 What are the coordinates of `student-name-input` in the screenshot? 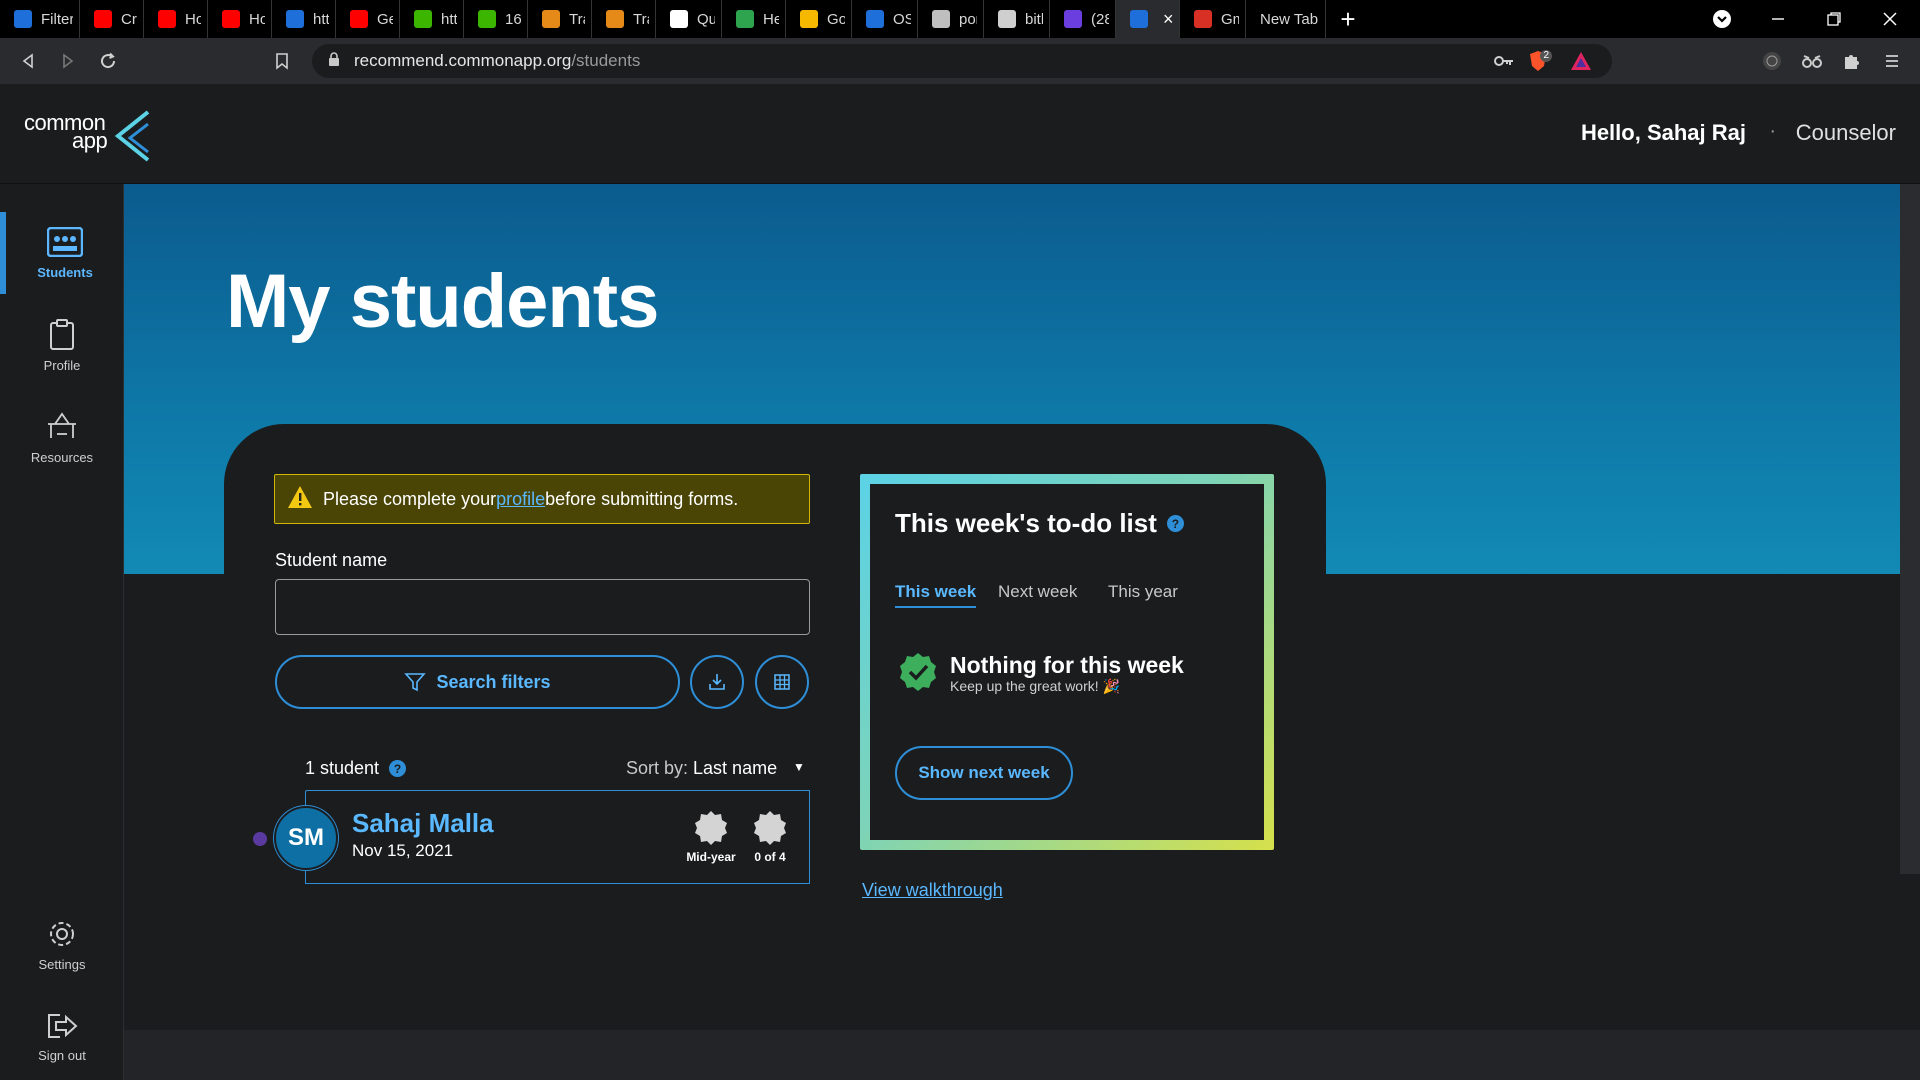 It's located at (542, 607).